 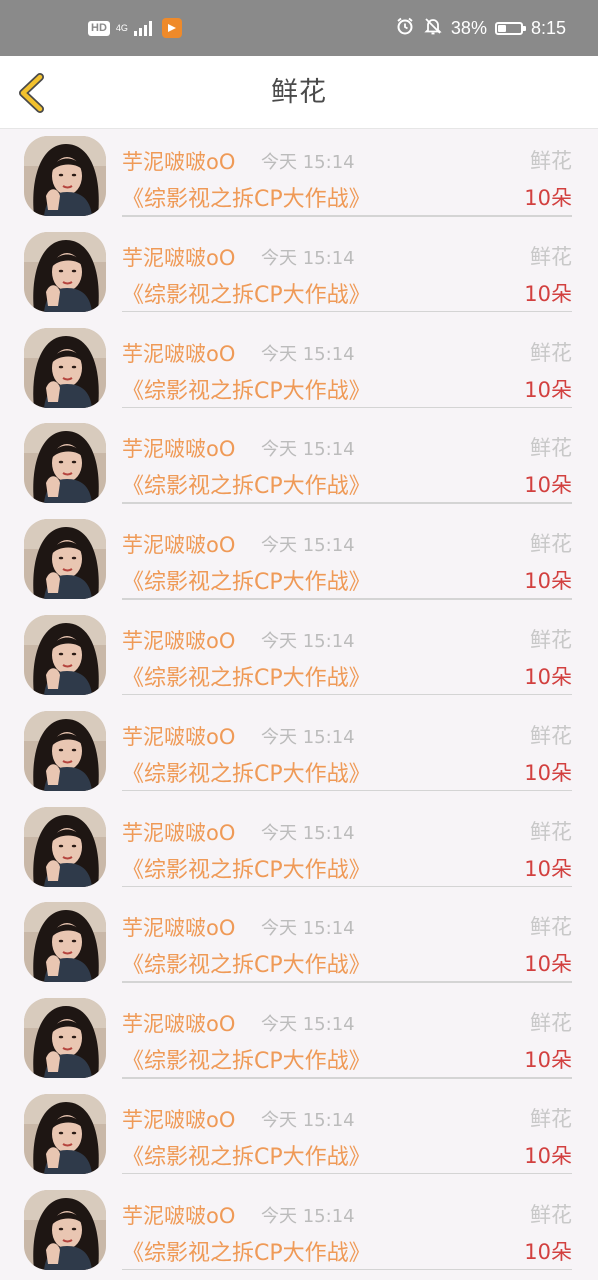 What do you see at coordinates (405, 28) in the screenshot?
I see `alarm-icon` at bounding box center [405, 28].